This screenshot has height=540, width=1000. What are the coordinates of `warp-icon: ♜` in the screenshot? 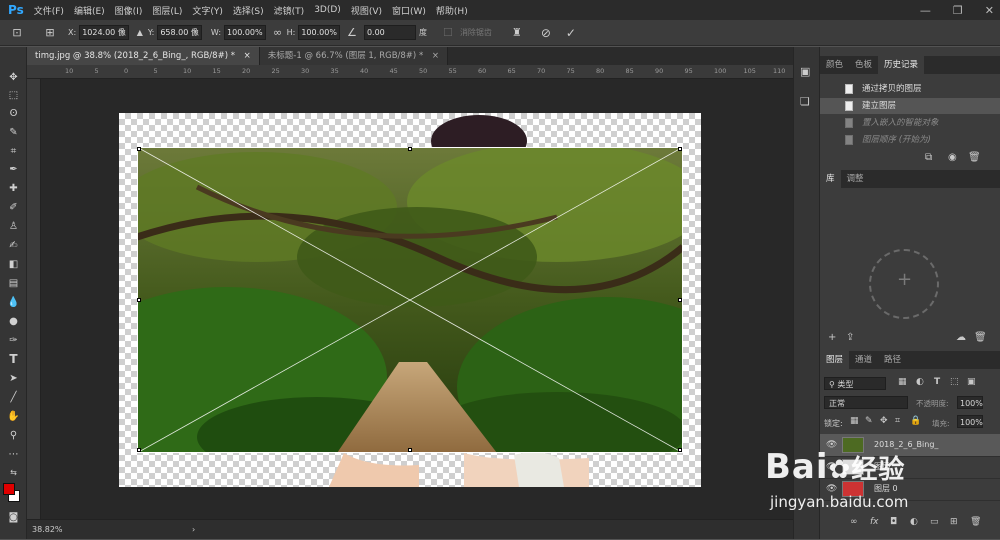 It's located at (517, 33).